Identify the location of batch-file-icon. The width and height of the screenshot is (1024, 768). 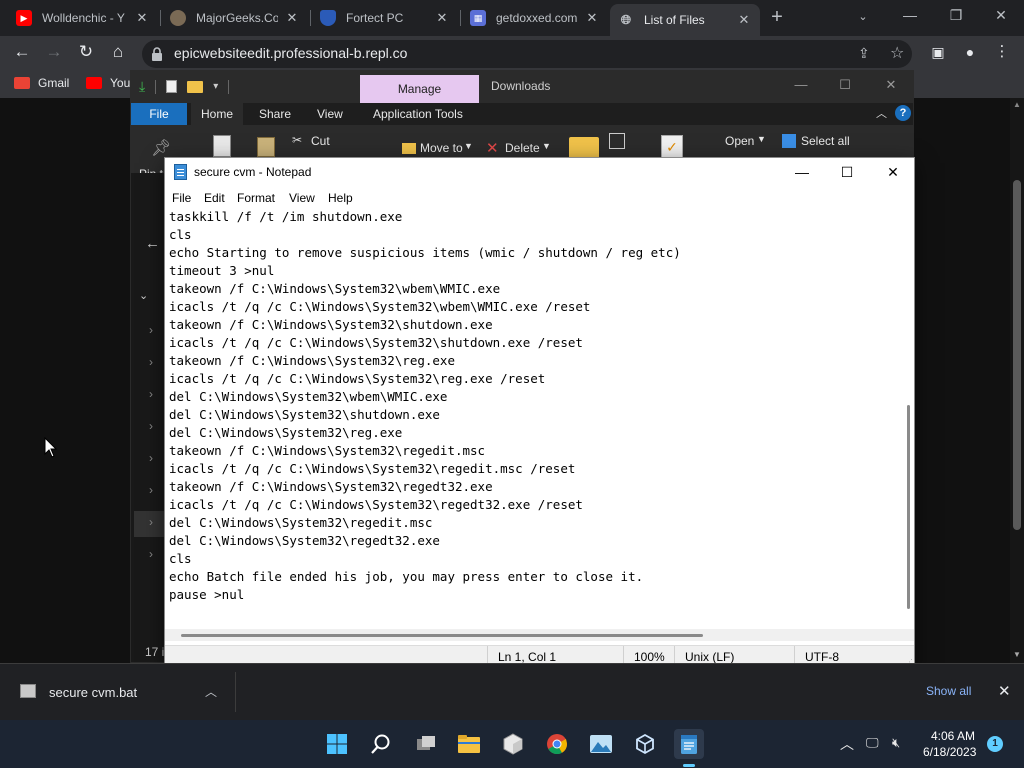
(28, 691).